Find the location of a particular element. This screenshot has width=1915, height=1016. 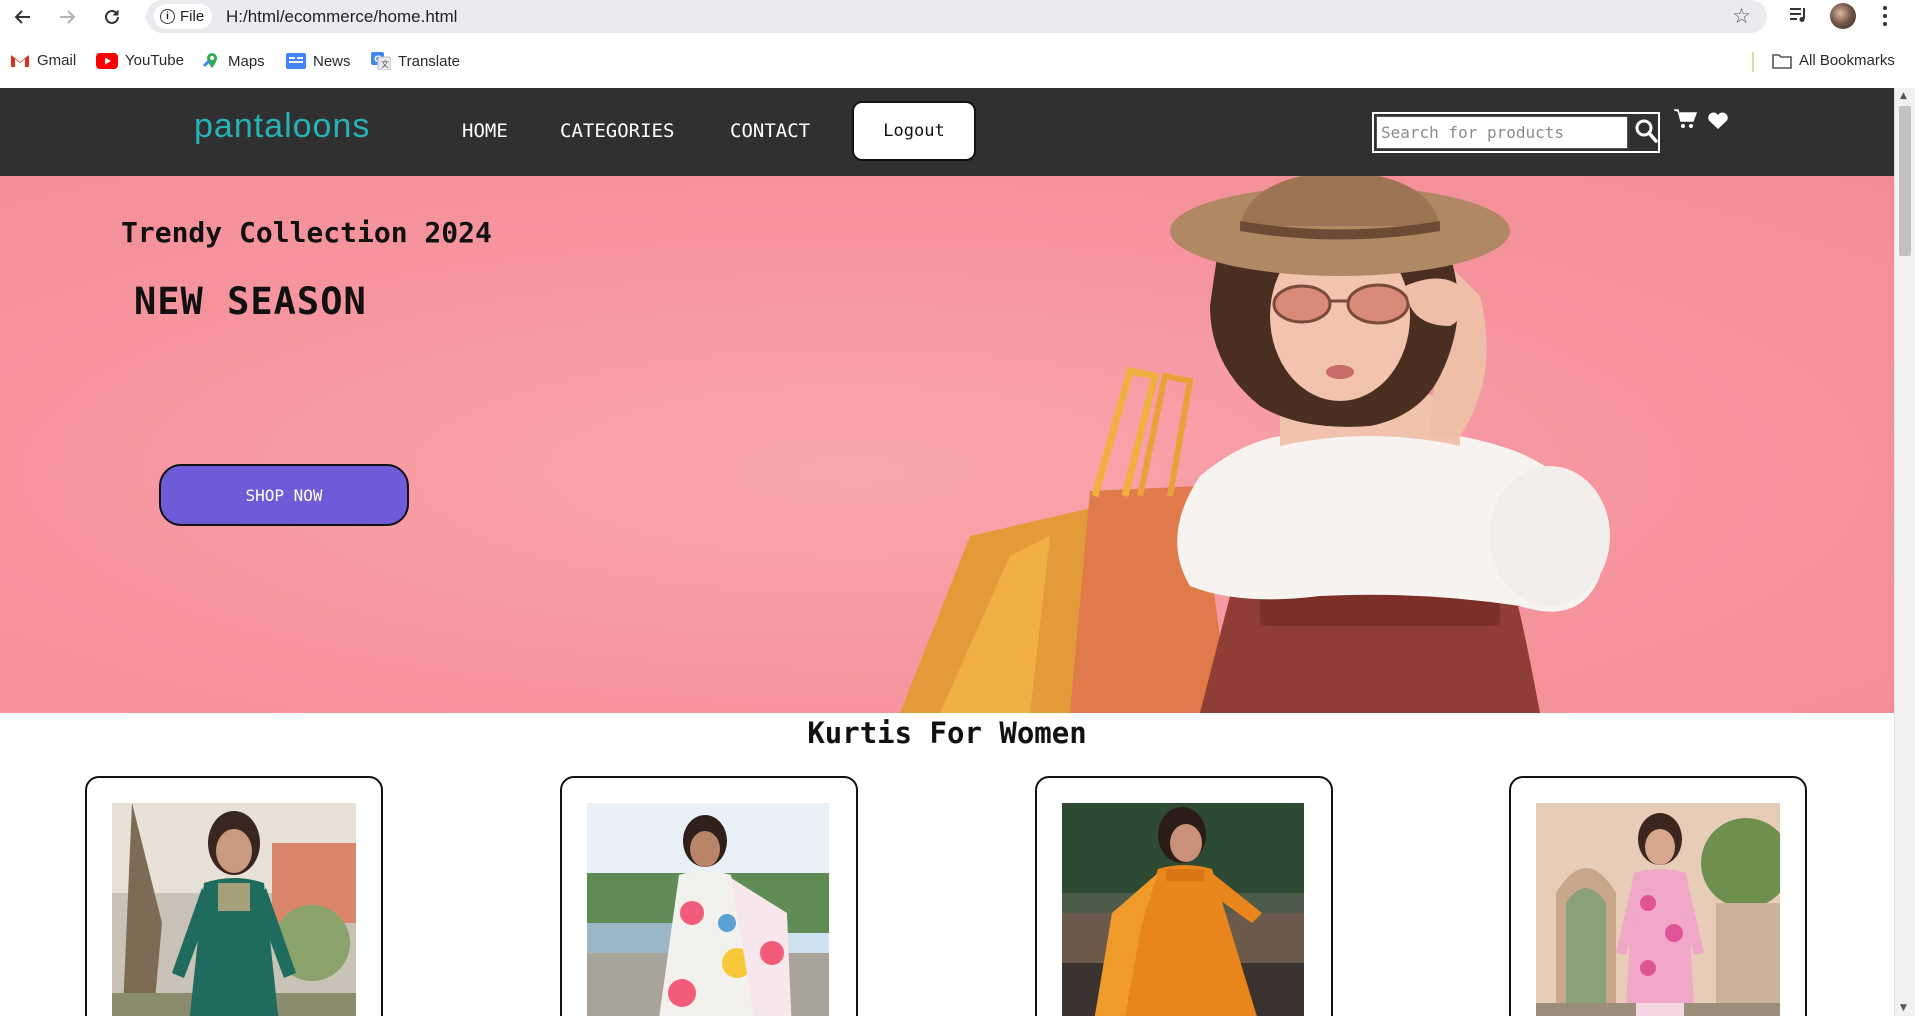

site-info-chip: i File is located at coordinates (183, 16).